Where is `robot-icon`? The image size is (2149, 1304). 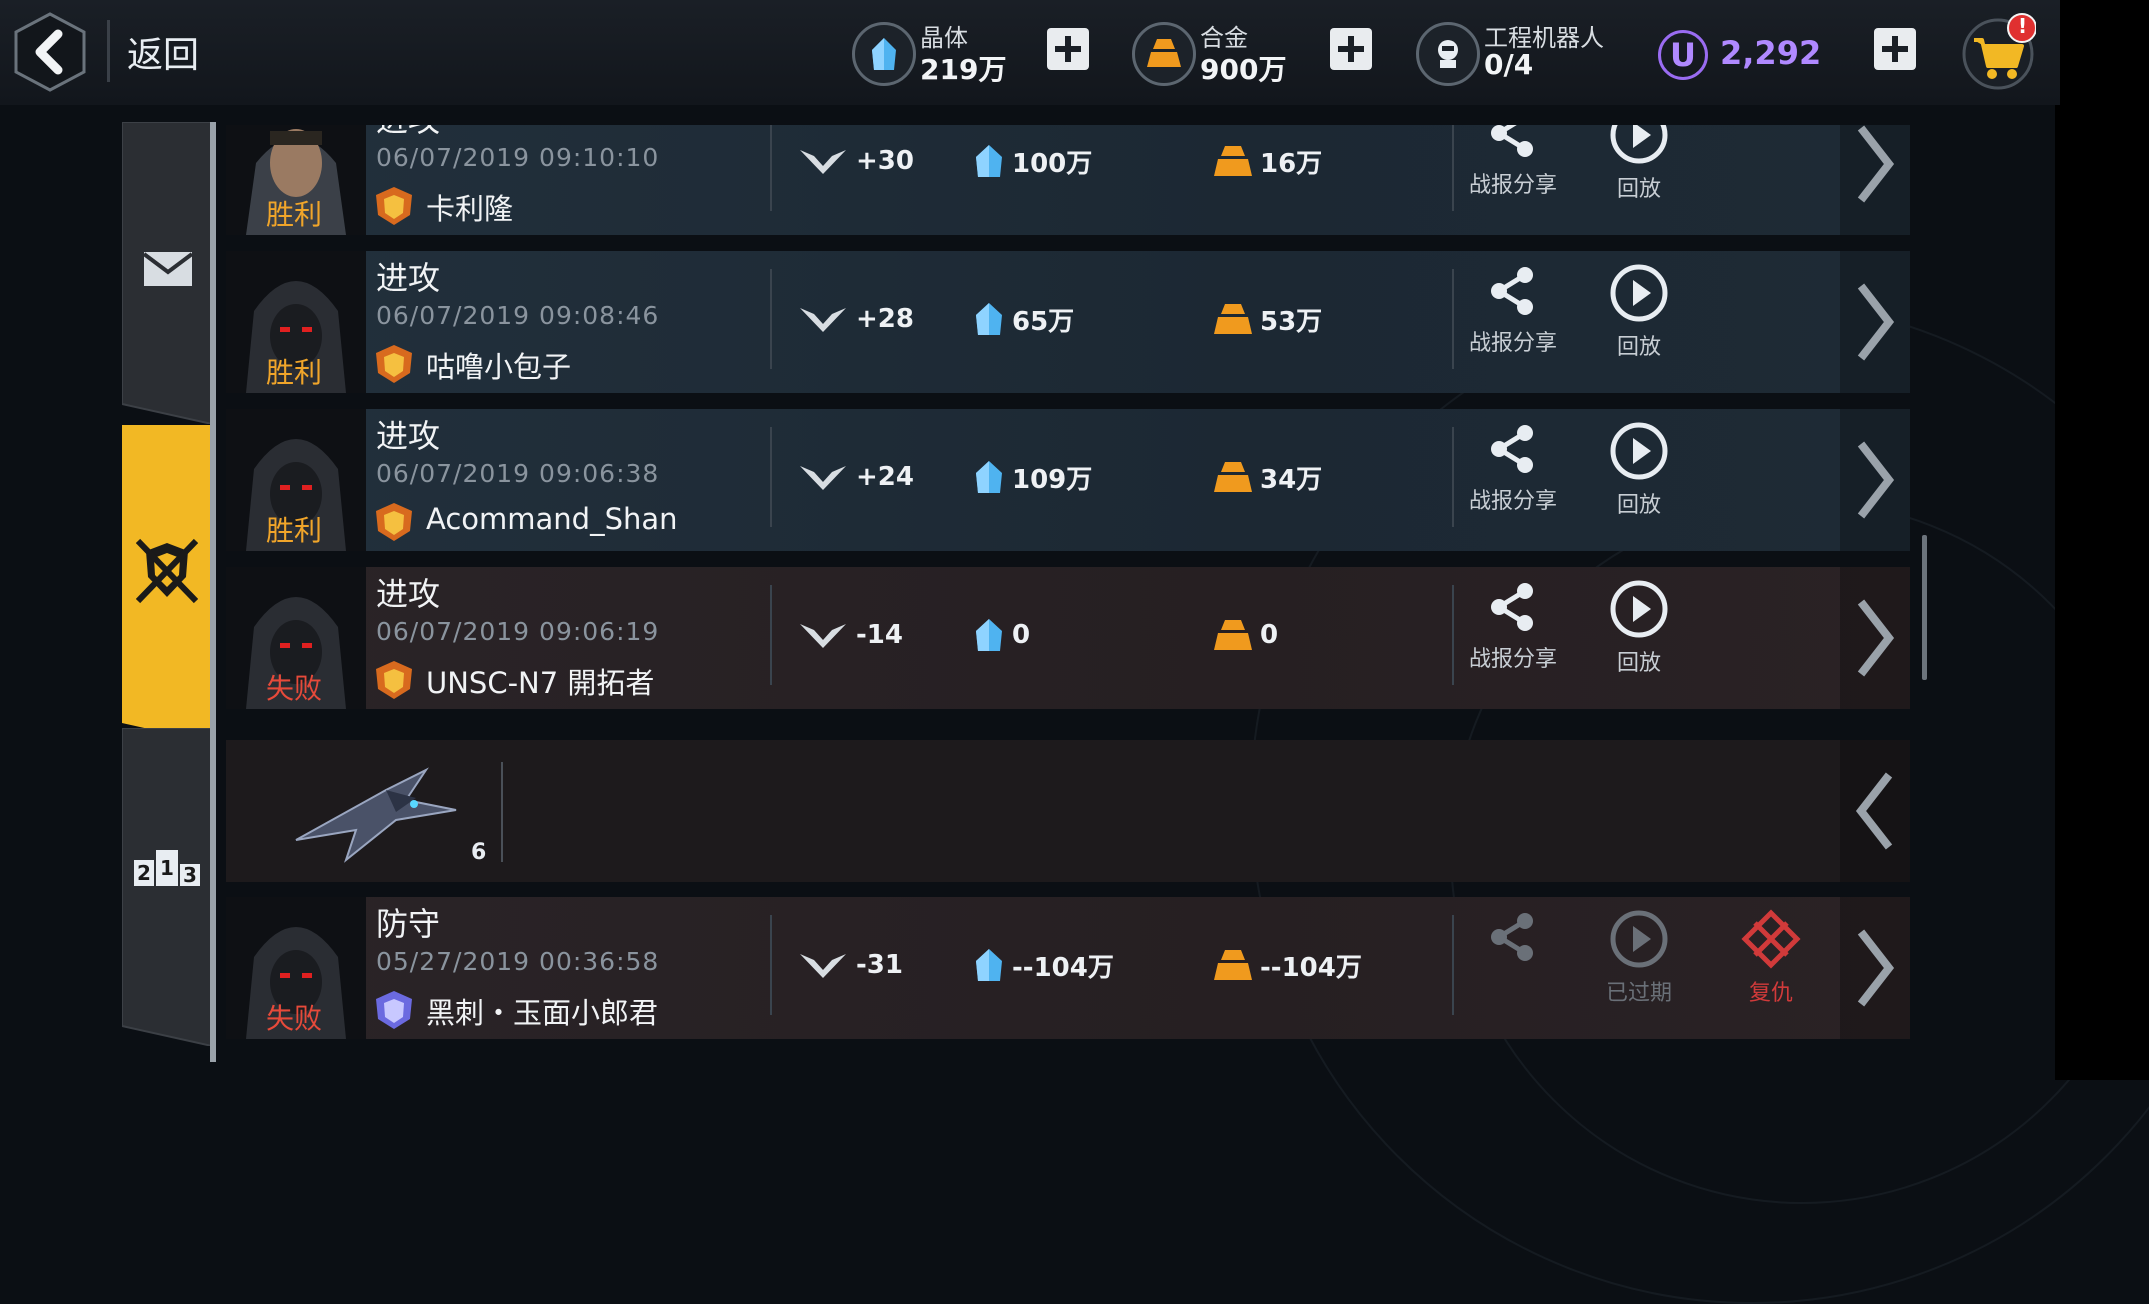
robot-icon is located at coordinates (1448, 54).